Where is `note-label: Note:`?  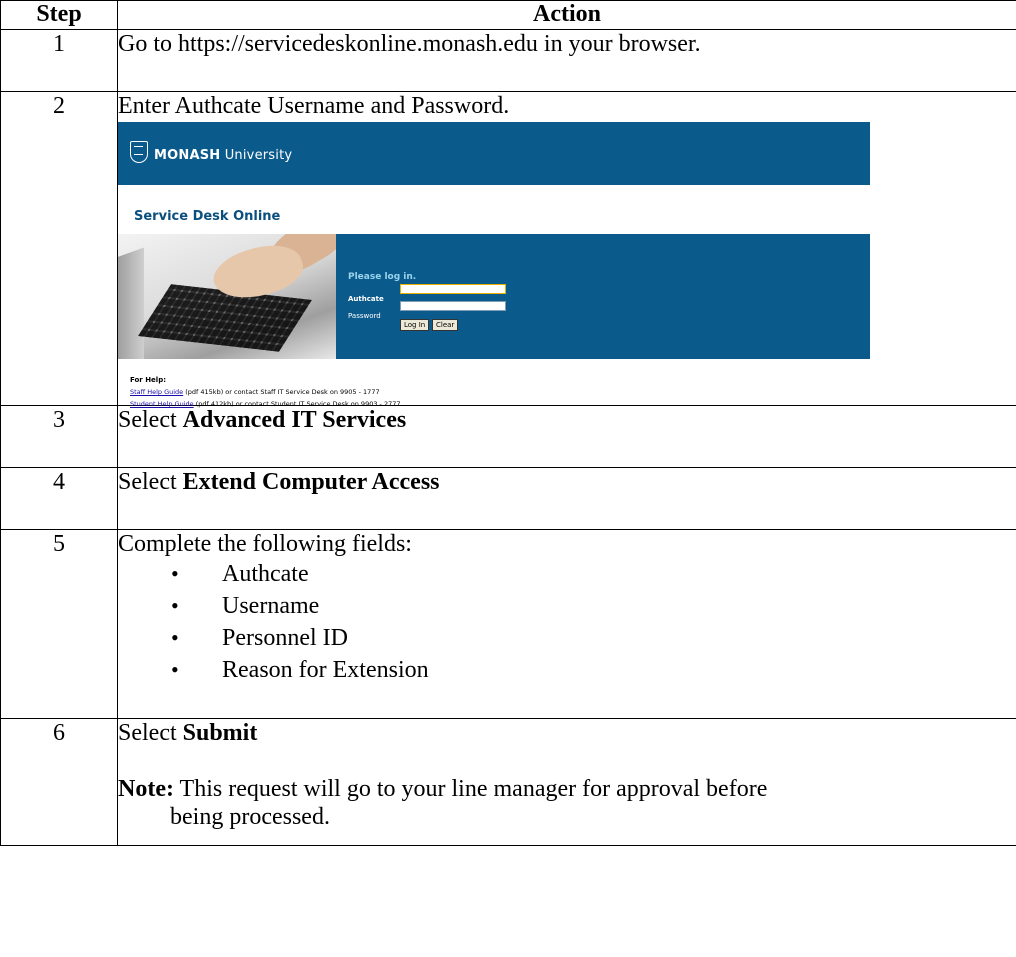
note-label: Note: is located at coordinates (146, 789).